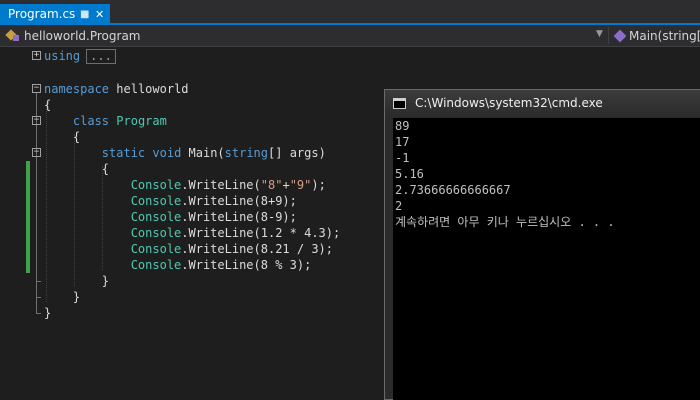 Image resolution: width=700 pixels, height=400 pixels. Describe the element at coordinates (505, 222) in the screenshot. I see `console-prompt-line: 계속하려면 아무 키나 누르십시오 . . .` at that location.